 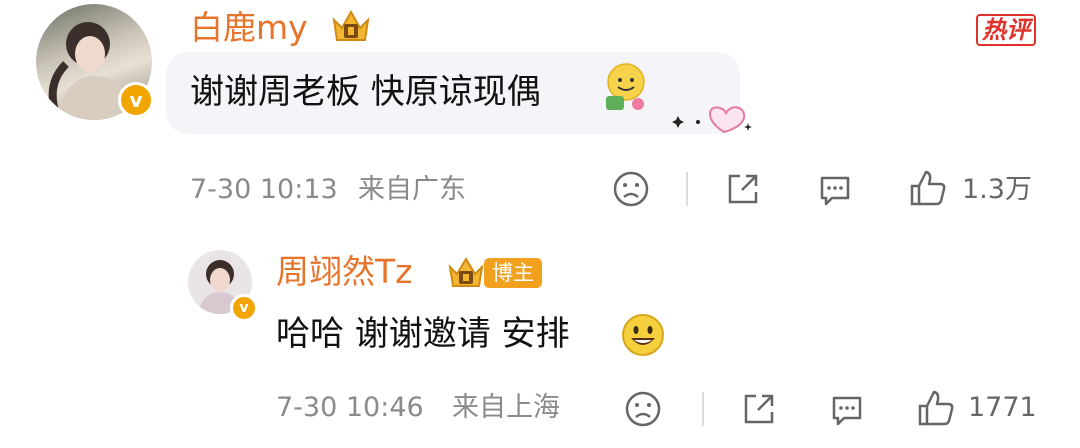 I want to click on blogger-tag: 博主, so click(x=513, y=273).